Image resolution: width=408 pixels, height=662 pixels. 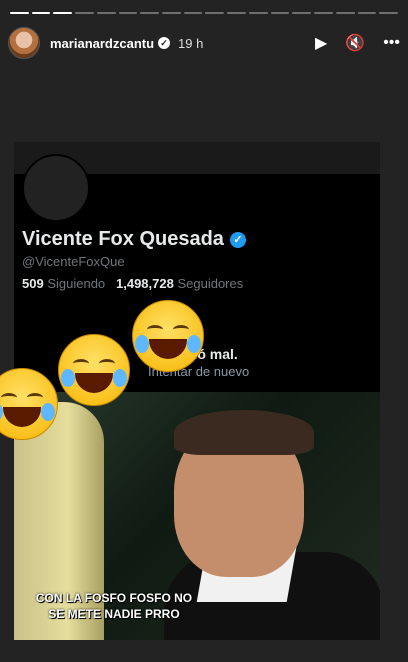 I want to click on hair, so click(x=244, y=432).